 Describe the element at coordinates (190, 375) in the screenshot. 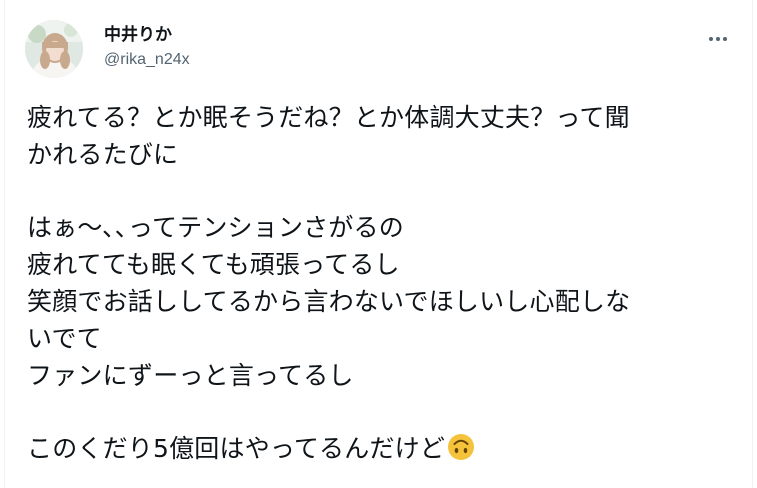

I see `tweet-line: ファンにずーっと言ってるし` at that location.